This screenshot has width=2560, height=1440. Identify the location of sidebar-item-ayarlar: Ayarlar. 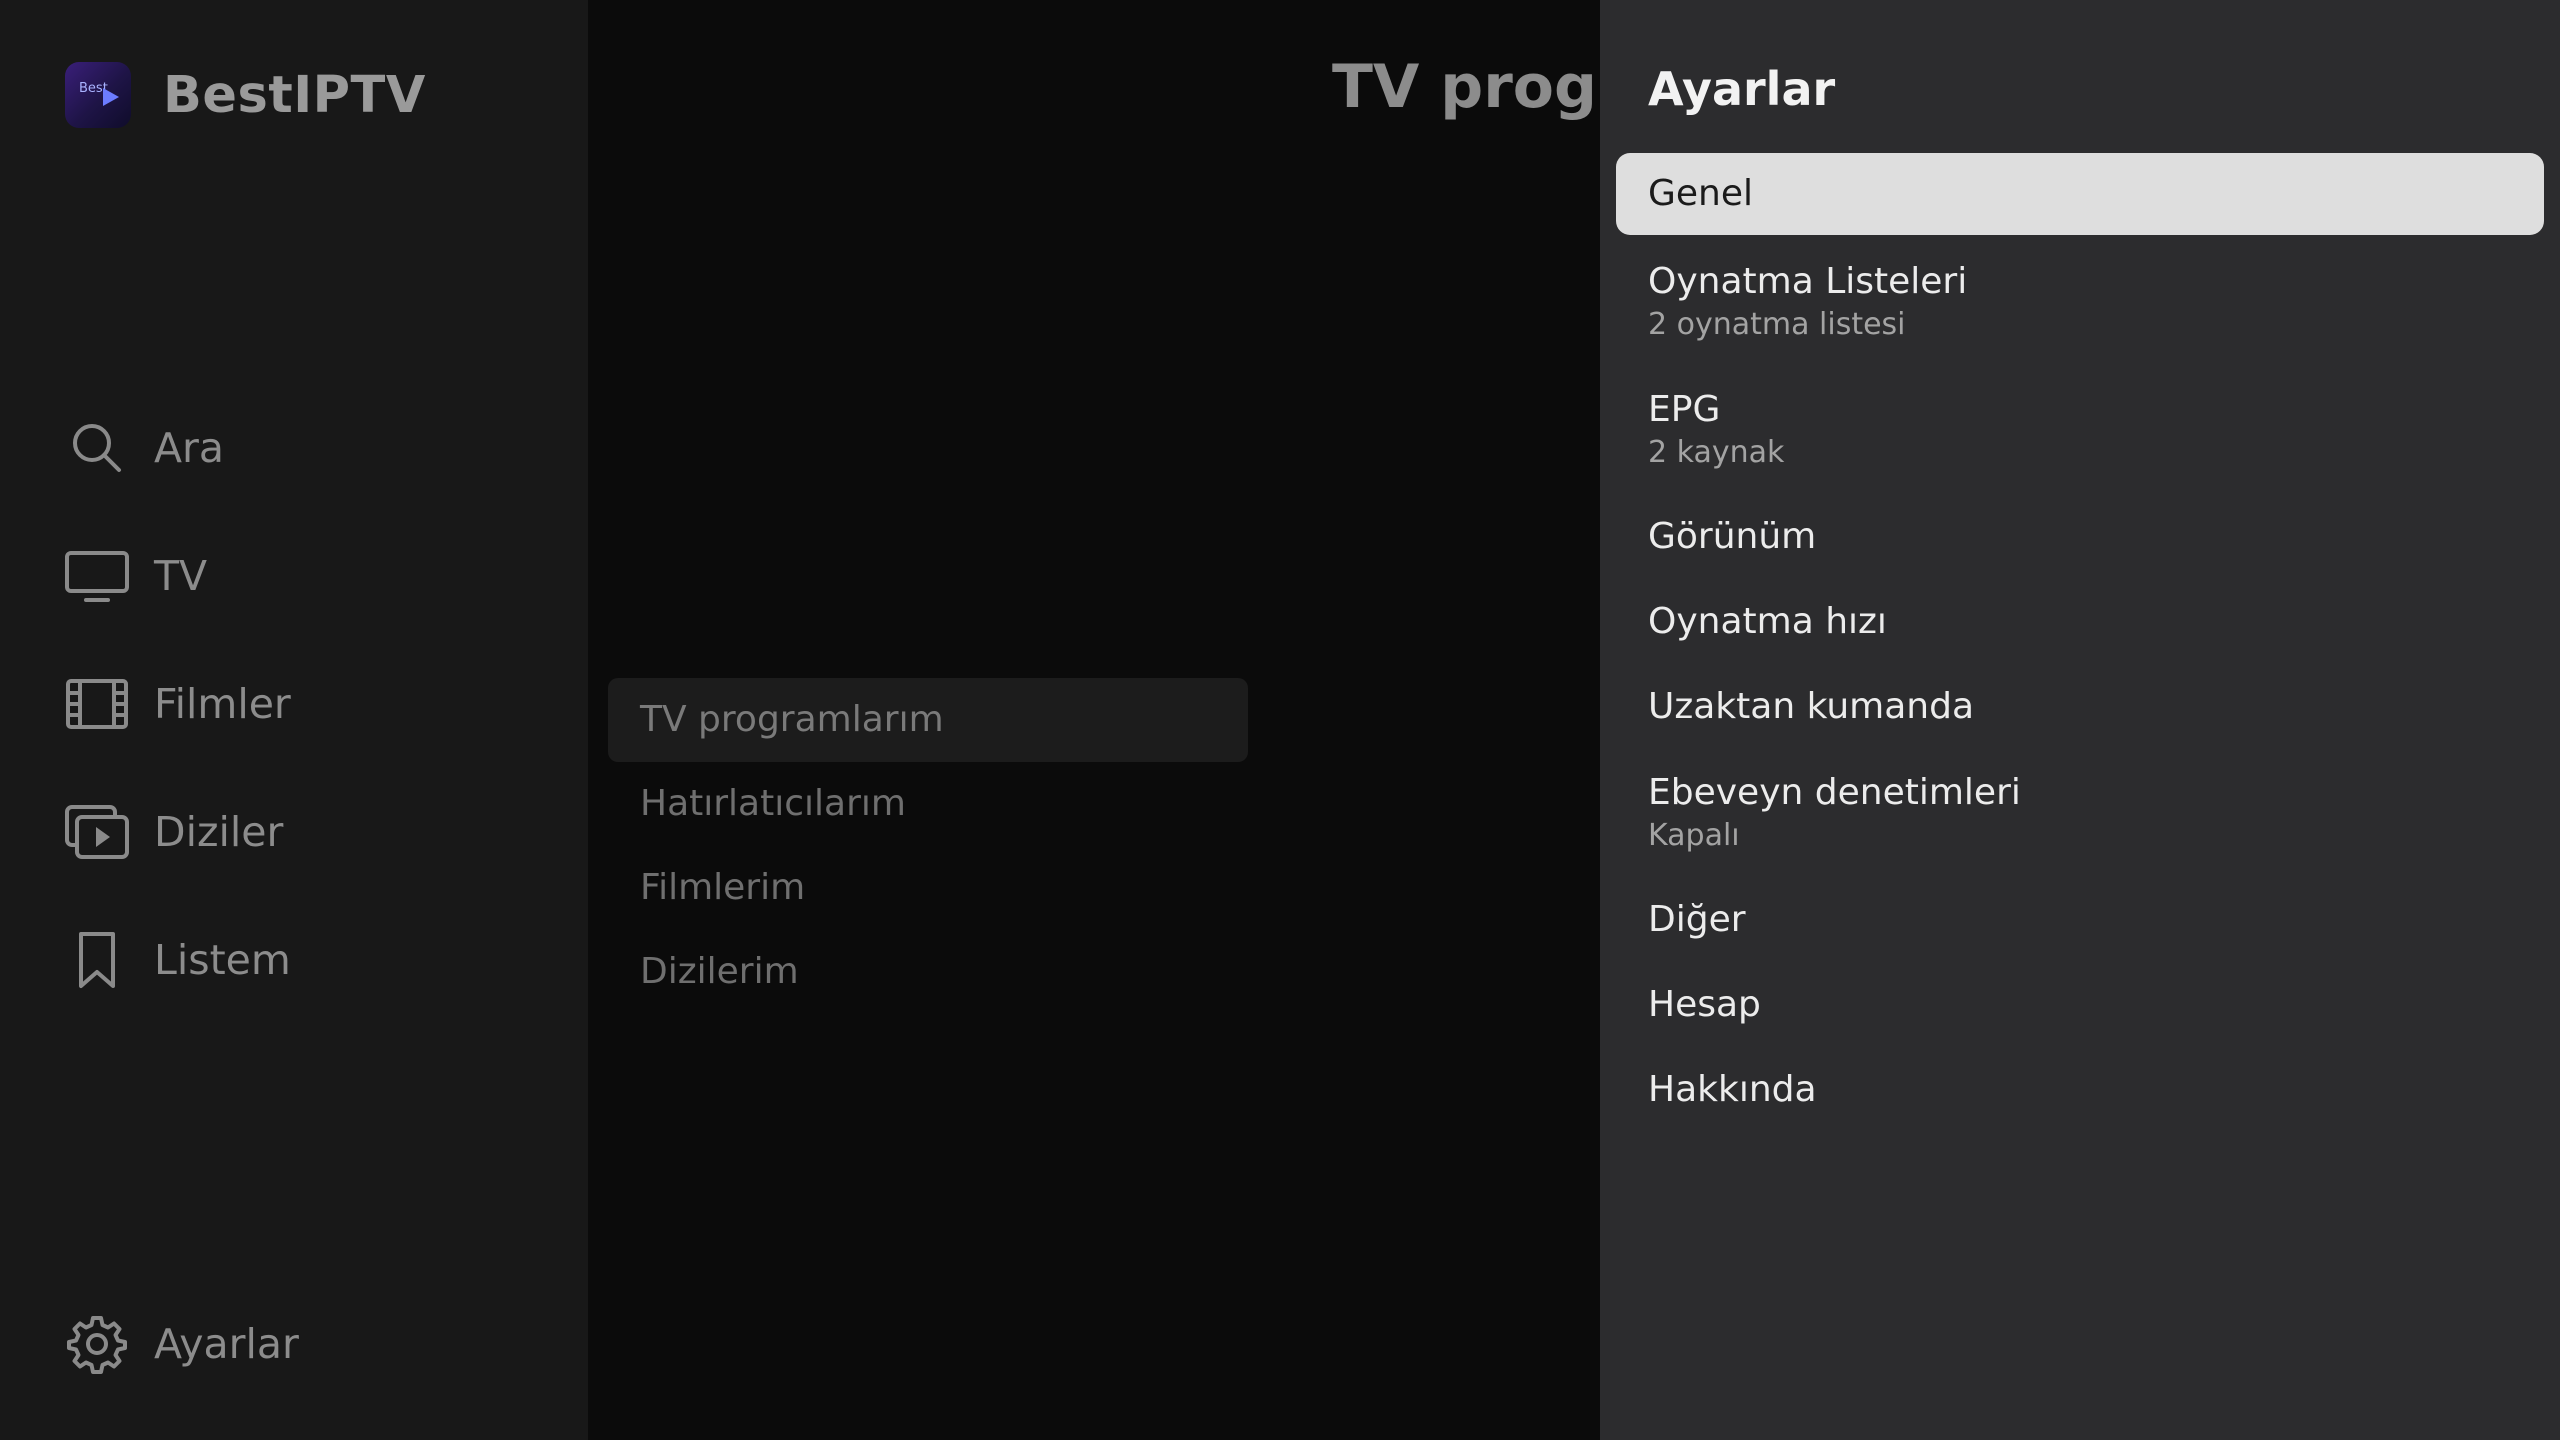
(180, 1344).